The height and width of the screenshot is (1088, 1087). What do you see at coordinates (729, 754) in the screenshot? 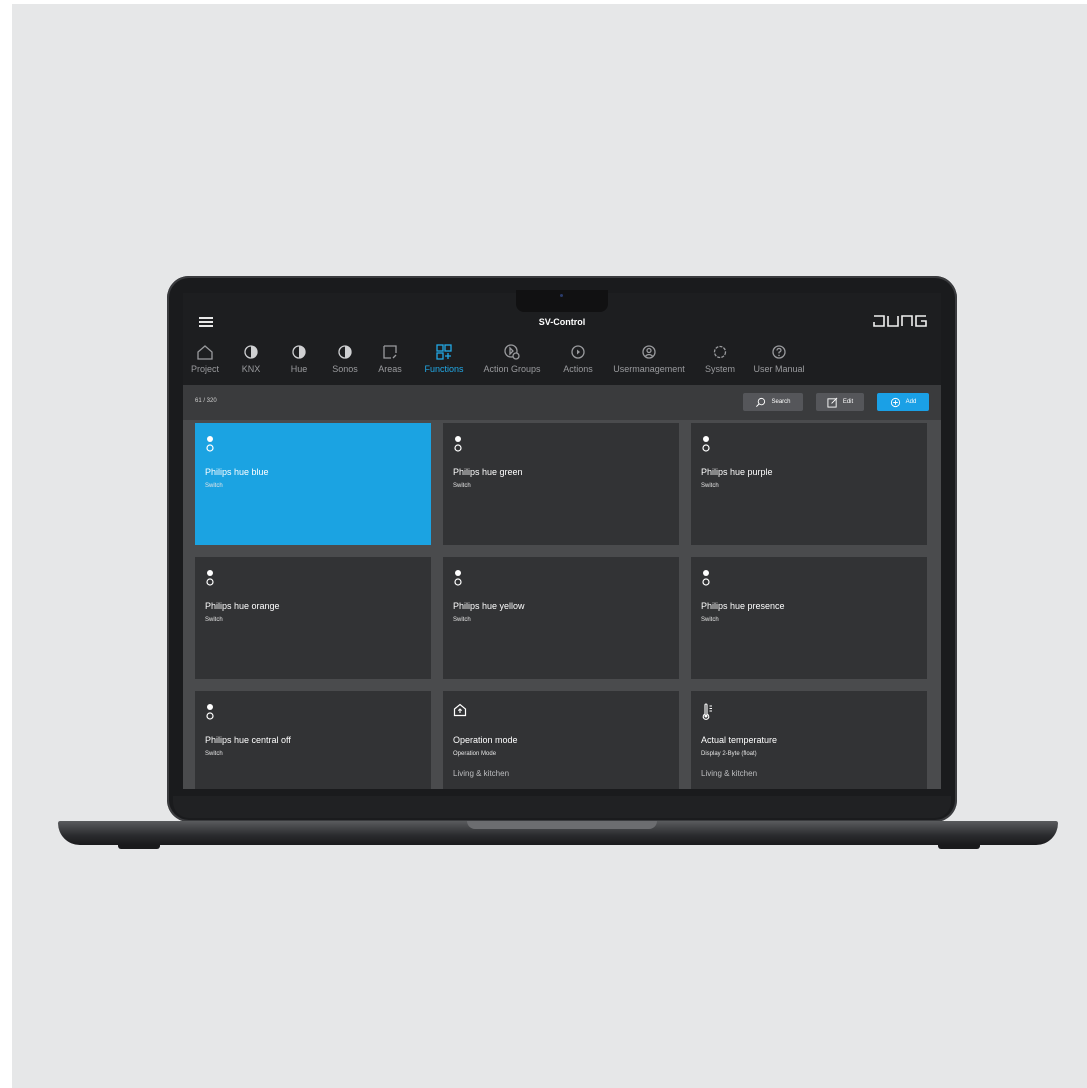
I see `card-subtitle: Display 2-Byte (float)` at bounding box center [729, 754].